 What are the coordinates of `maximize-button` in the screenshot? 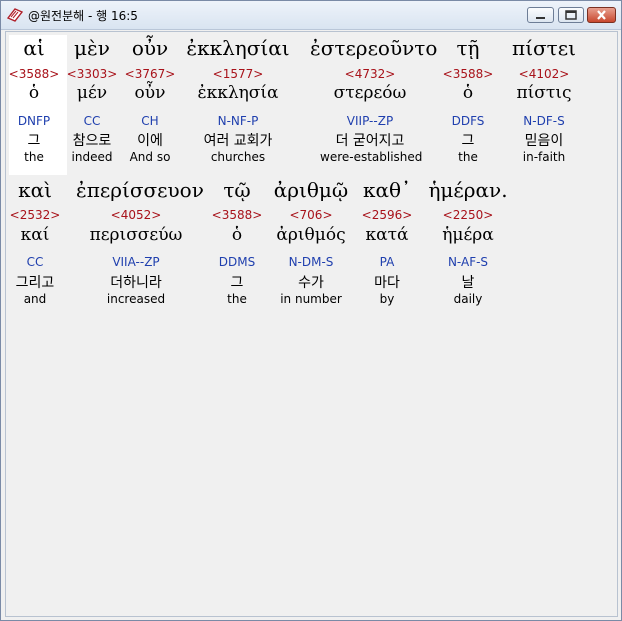 It's located at (571, 15).